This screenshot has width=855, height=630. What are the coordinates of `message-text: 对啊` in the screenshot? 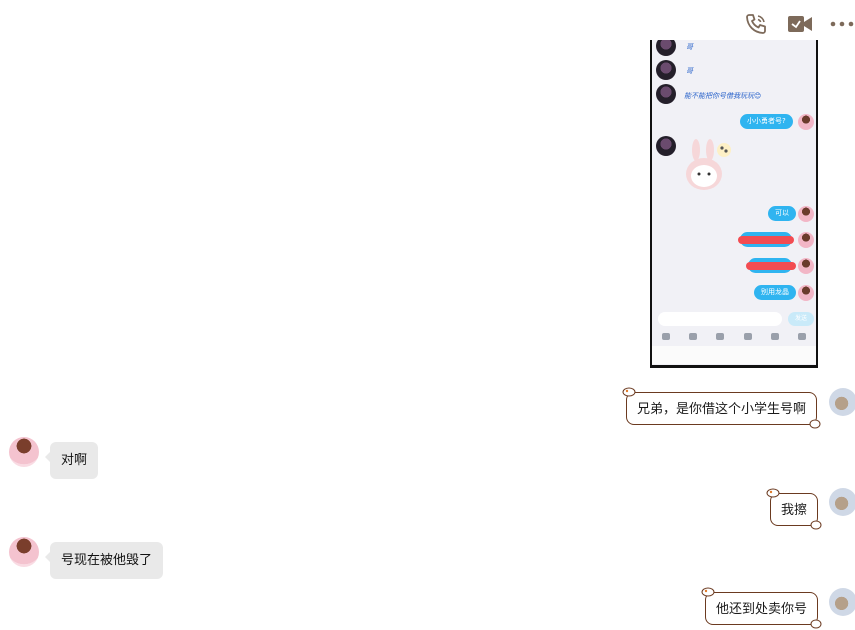 It's located at (74, 460).